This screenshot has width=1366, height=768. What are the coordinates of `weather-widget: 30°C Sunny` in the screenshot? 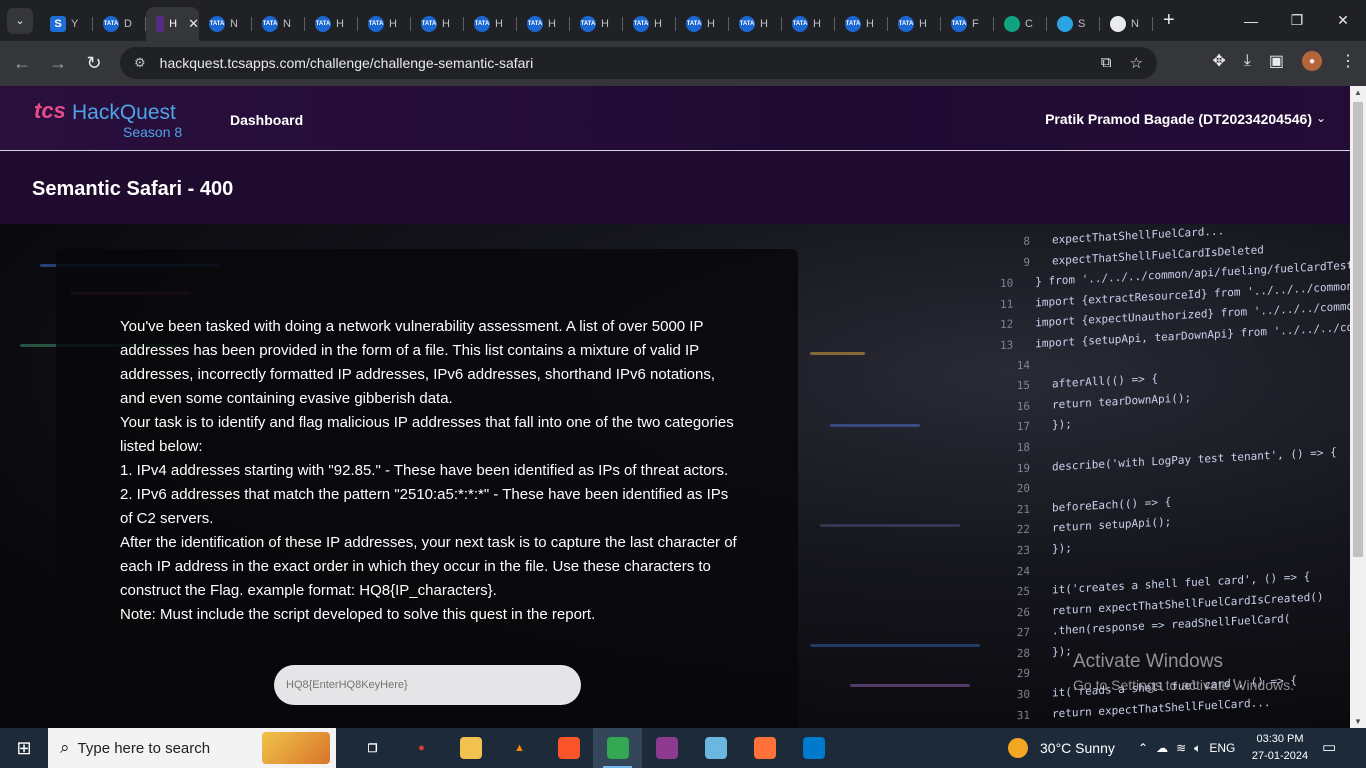 It's located at (1061, 748).